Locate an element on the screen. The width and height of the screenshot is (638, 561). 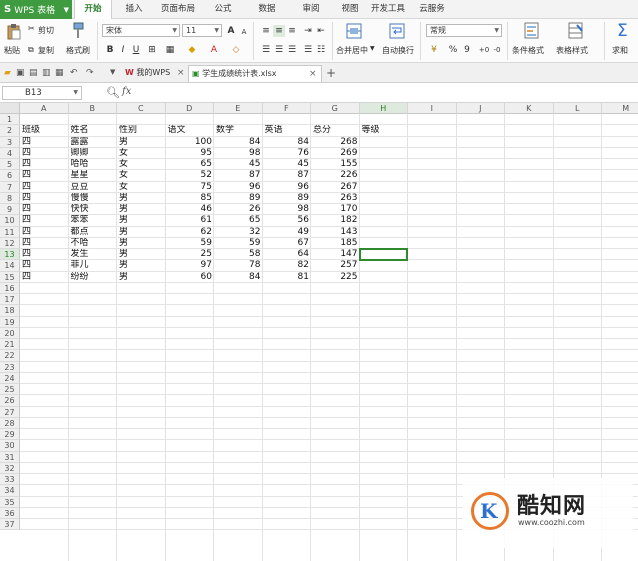
cell: 都点 is located at coordinates (93, 232).